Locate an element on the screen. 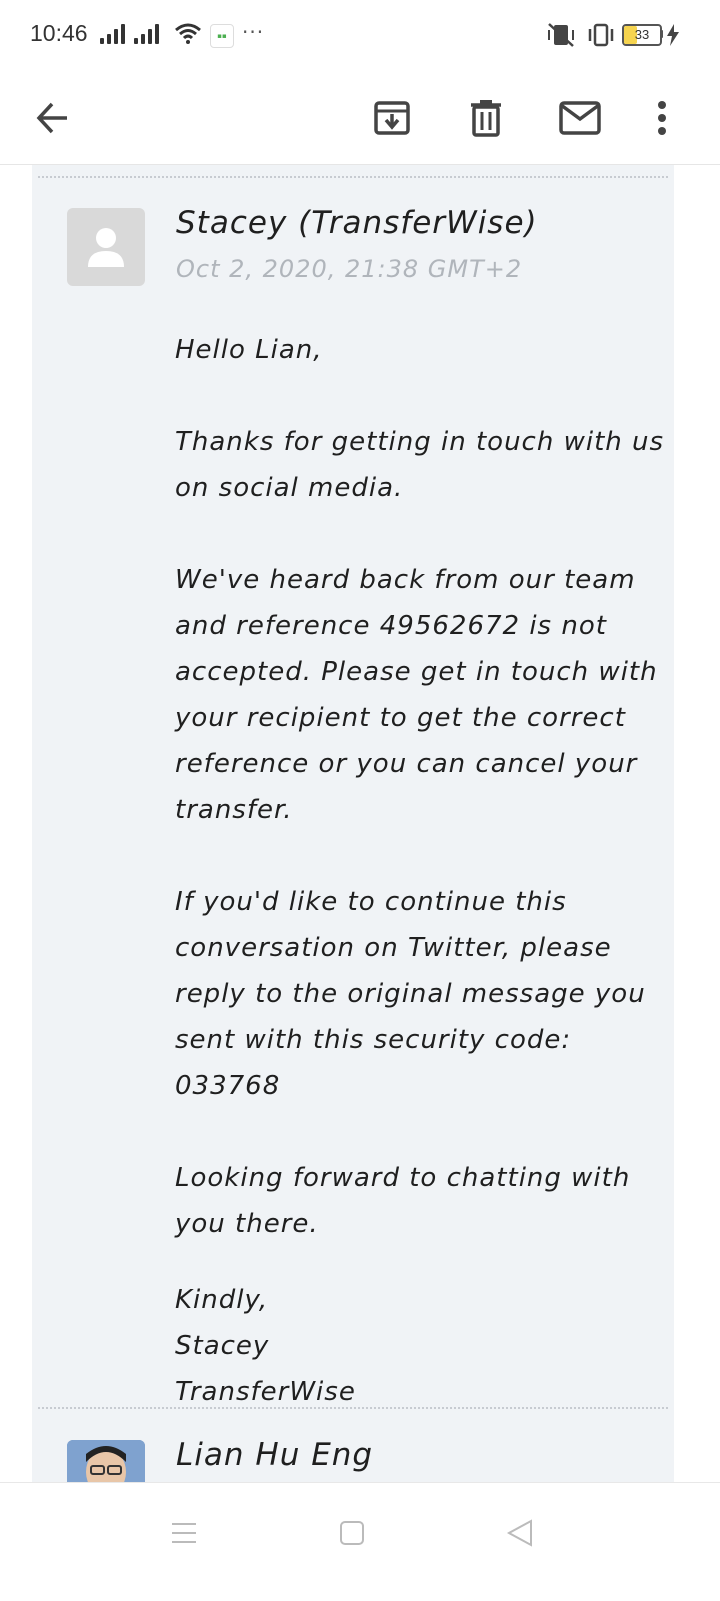 This screenshot has height=1601, width=720. signoff-name: Stacey is located at coordinates (222, 1346).